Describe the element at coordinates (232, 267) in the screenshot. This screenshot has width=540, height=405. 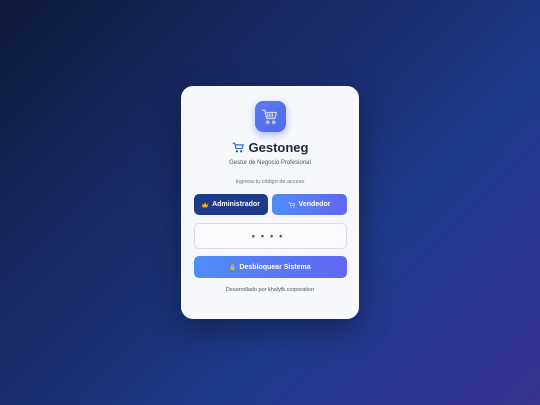
I see `lock-icon` at that location.